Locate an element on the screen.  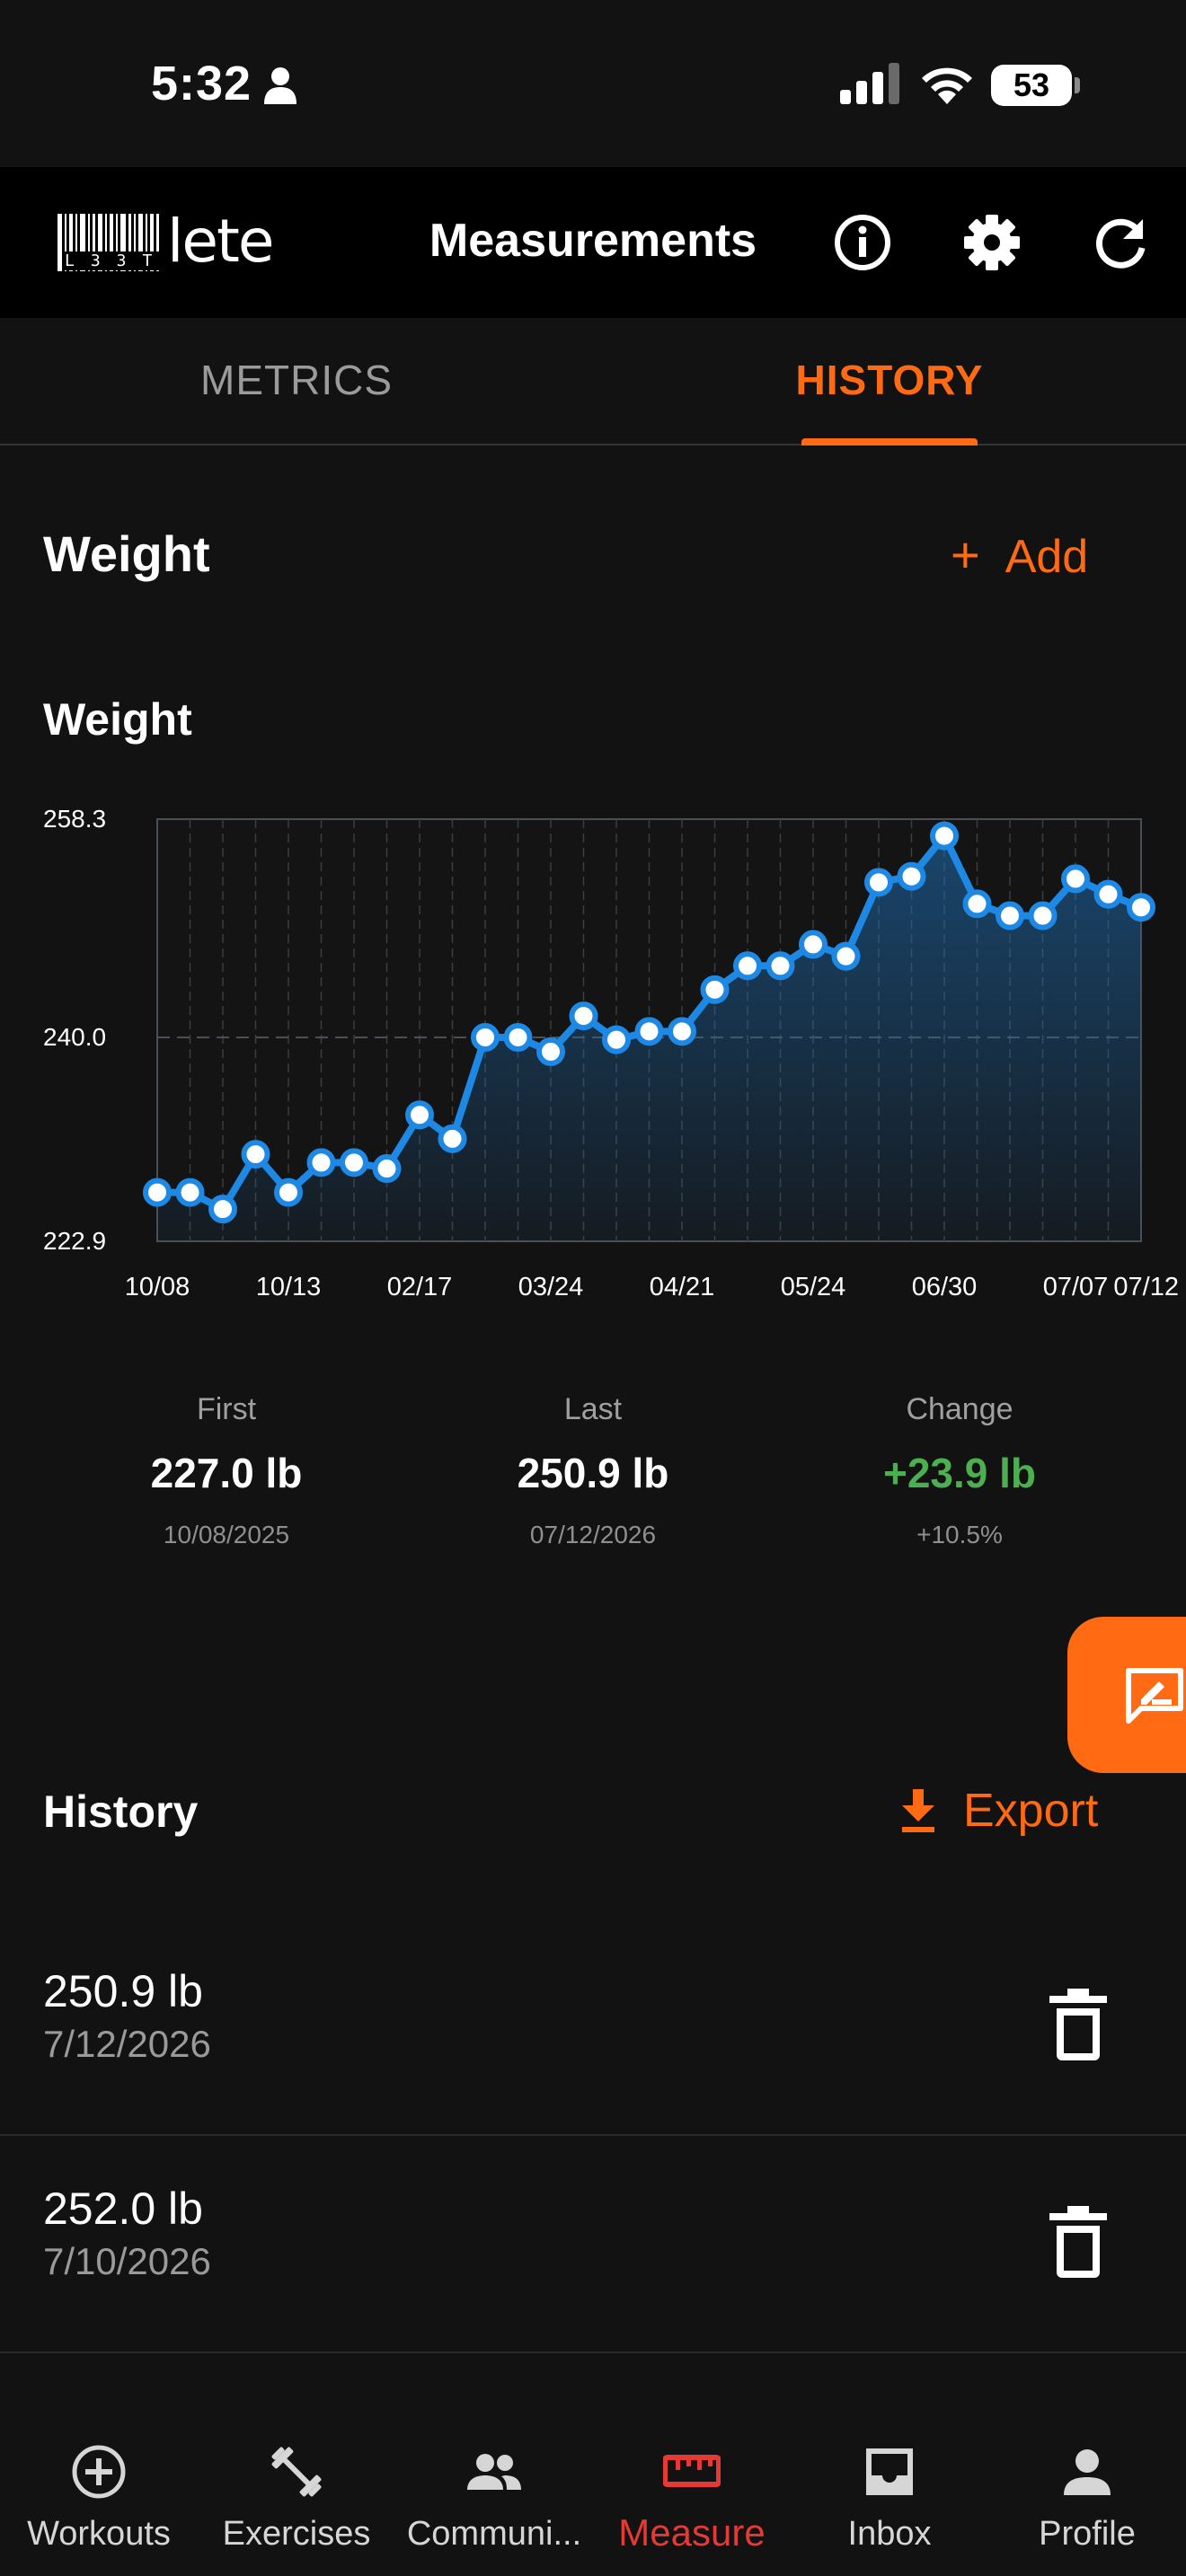
feedback-icon is located at coordinates (1154, 1696).